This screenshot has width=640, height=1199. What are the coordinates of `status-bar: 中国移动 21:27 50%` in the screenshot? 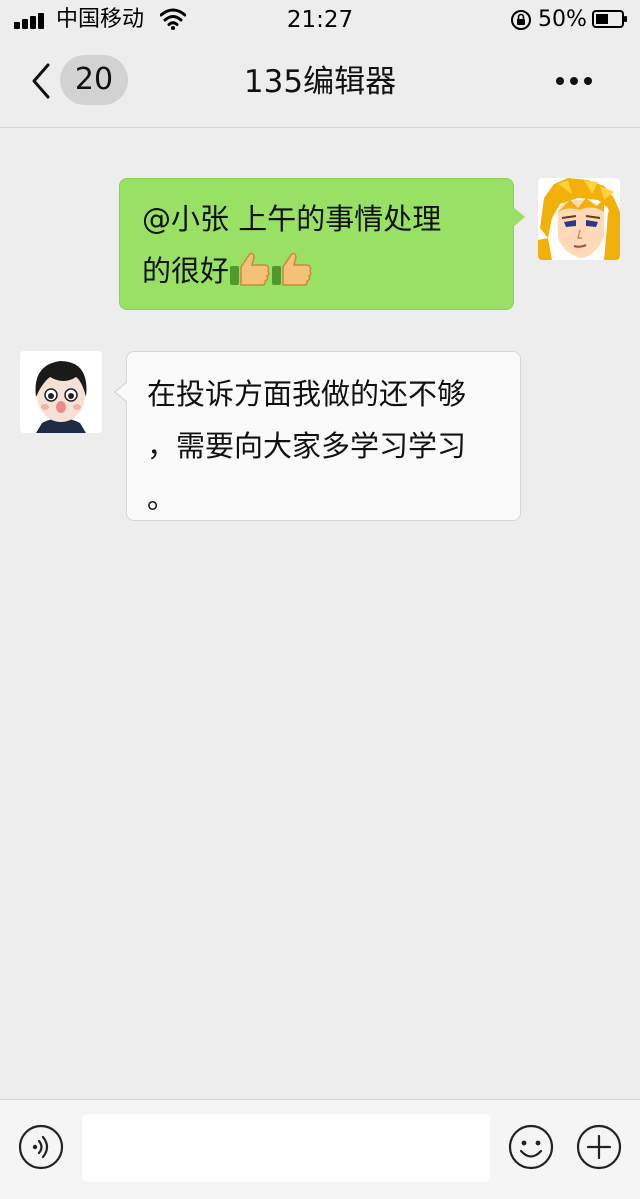 It's located at (320, 20).